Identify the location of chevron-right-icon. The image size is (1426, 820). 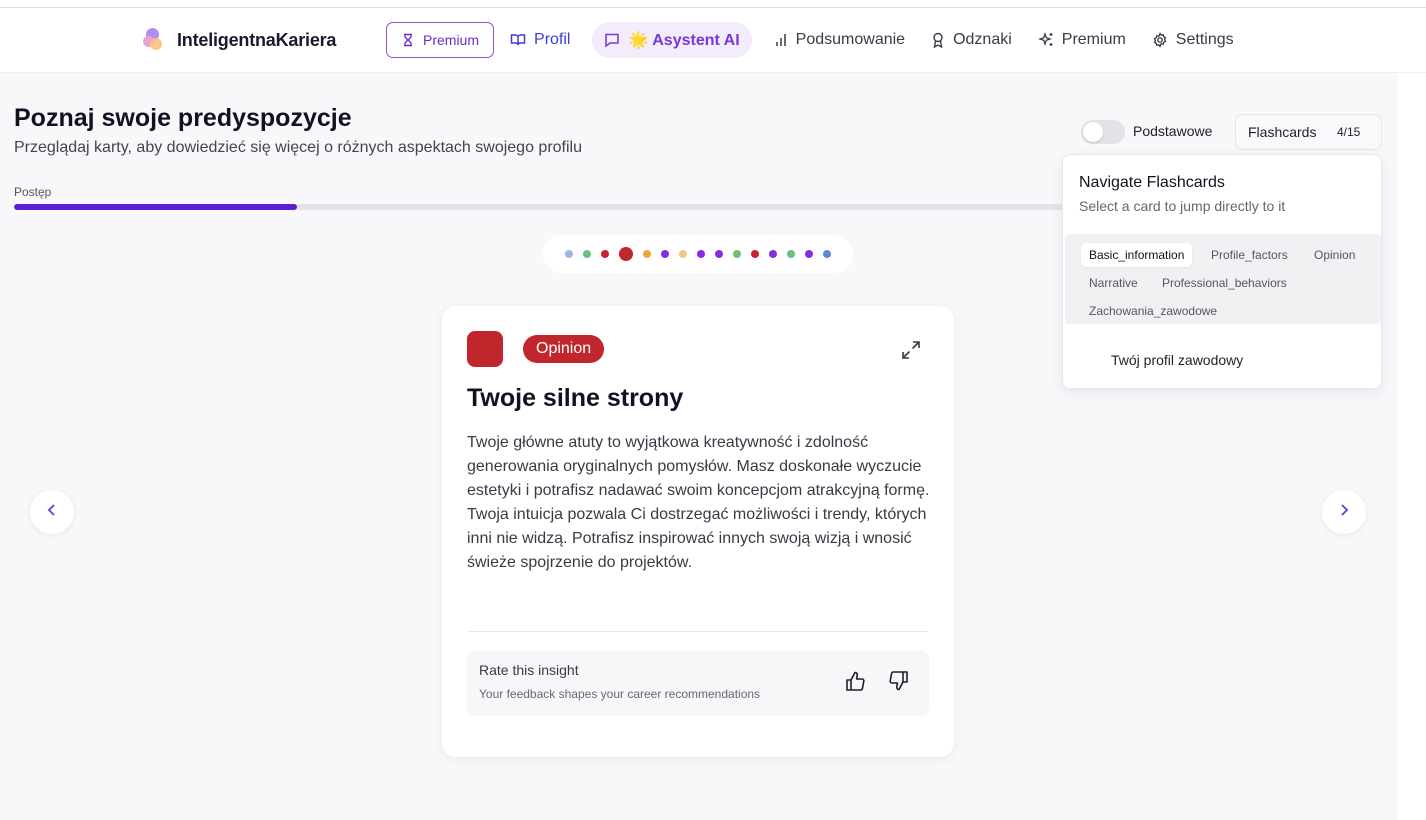
(1344, 512).